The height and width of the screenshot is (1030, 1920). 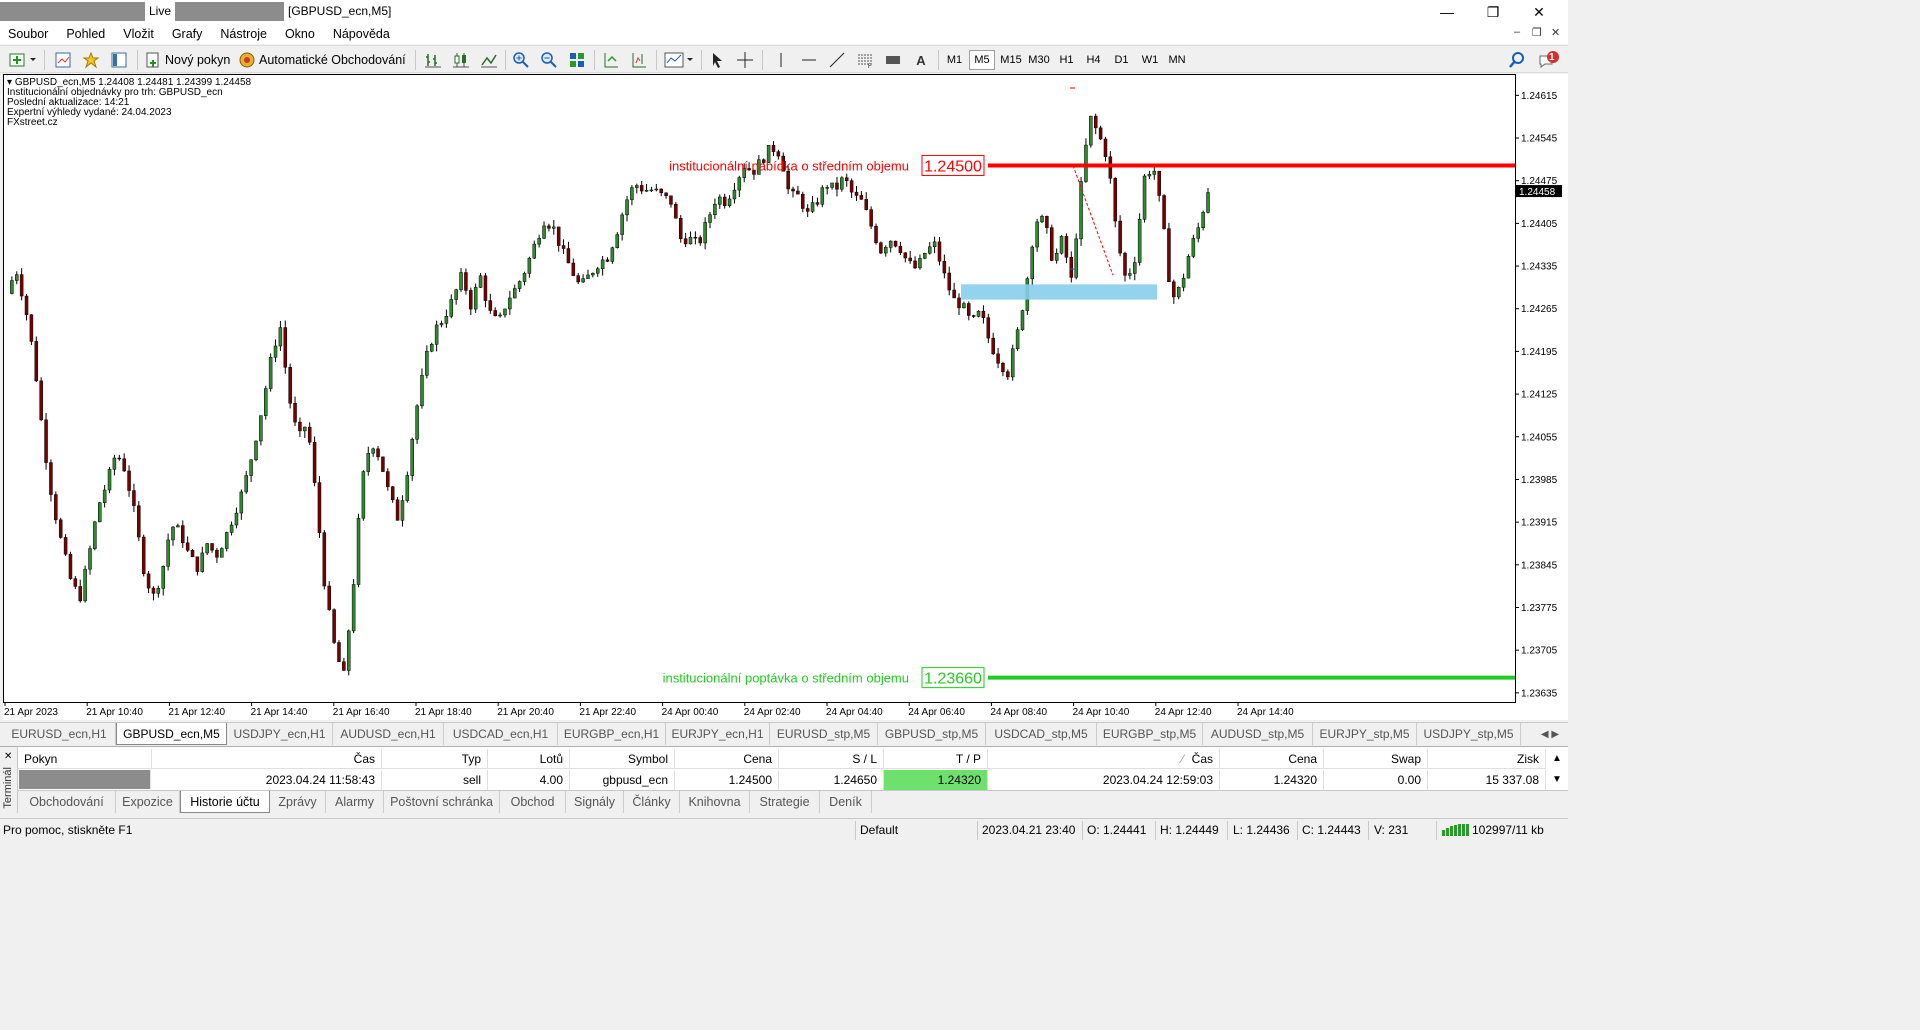 What do you see at coordinates (1093, 60) in the screenshot?
I see `tf-h4-button: H4` at bounding box center [1093, 60].